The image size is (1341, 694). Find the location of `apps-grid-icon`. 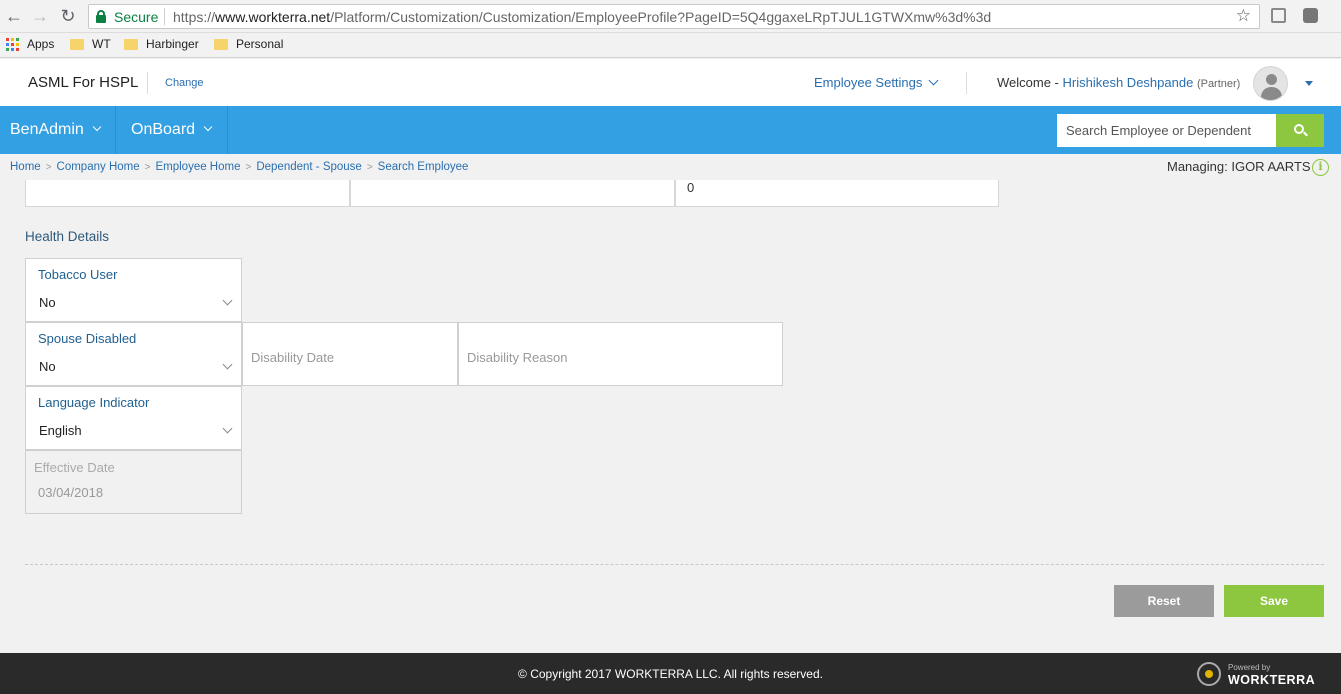

apps-grid-icon is located at coordinates (12, 44).